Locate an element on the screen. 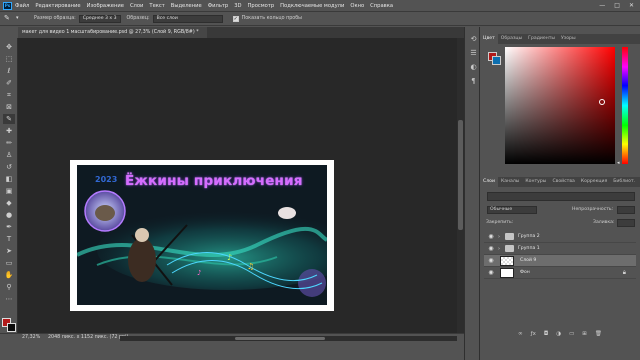 Image resolution: width=640 pixels, height=360 pixels. sample-select: Все слои is located at coordinates (187, 18).